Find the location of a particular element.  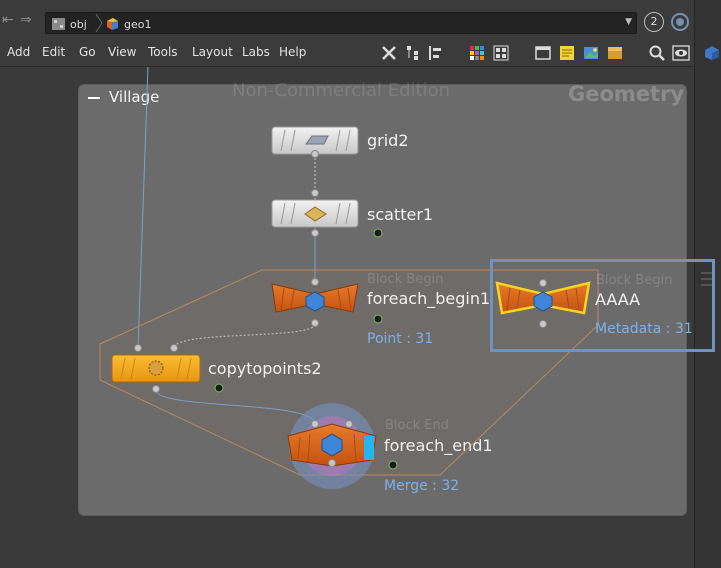

node-grid2 is located at coordinates (315, 142).